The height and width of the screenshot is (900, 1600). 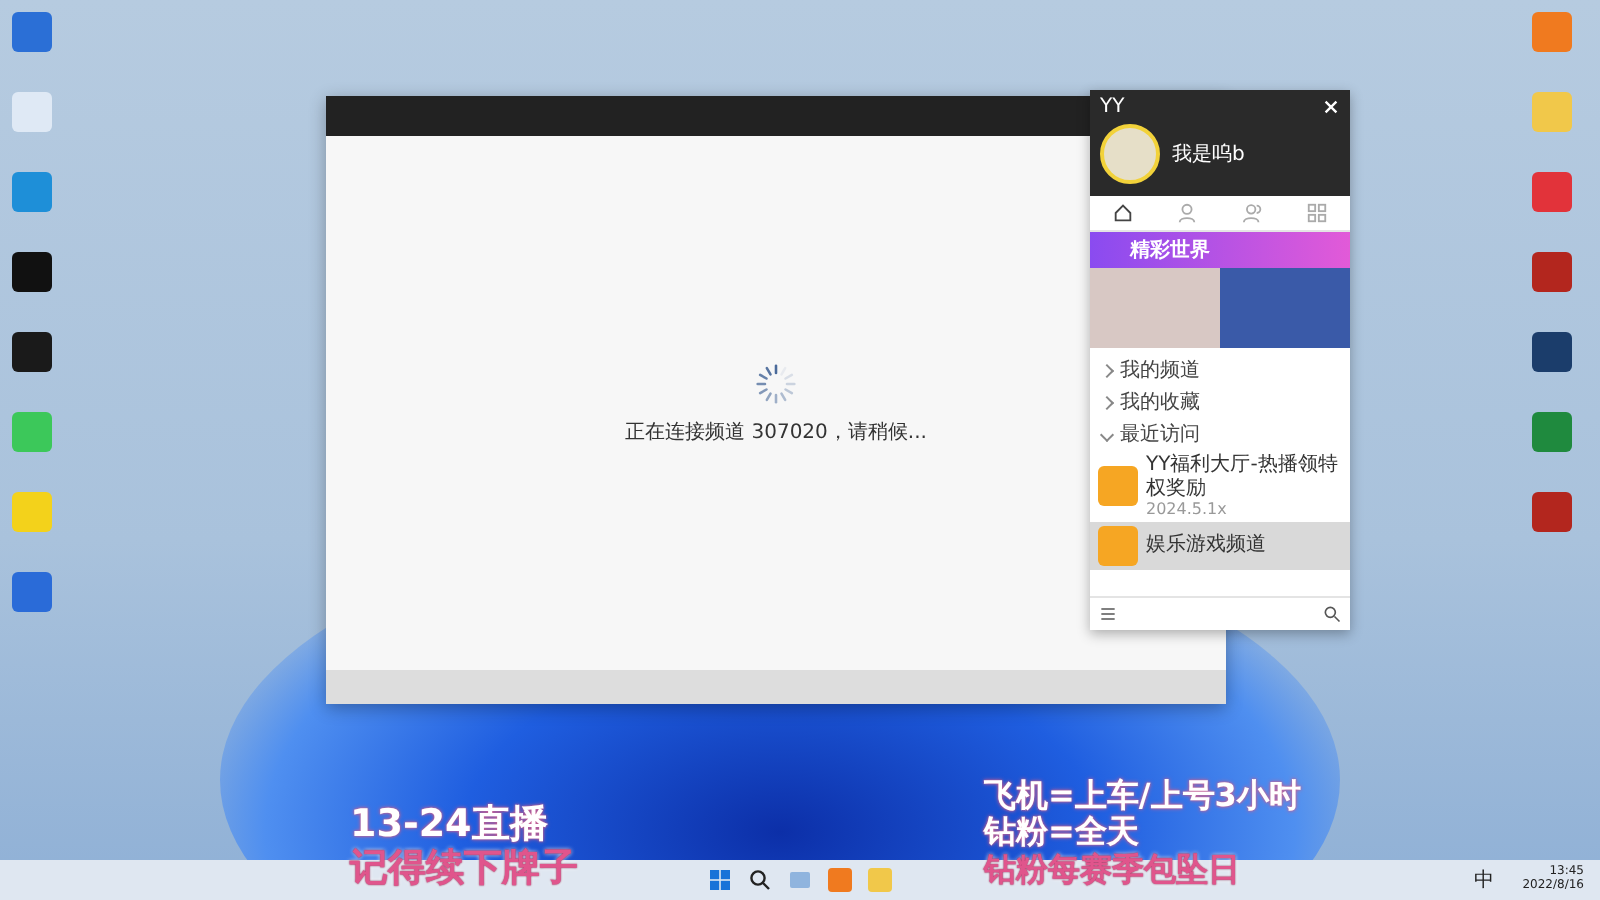 I want to click on section-header: 最近访问, so click(x=1220, y=434).